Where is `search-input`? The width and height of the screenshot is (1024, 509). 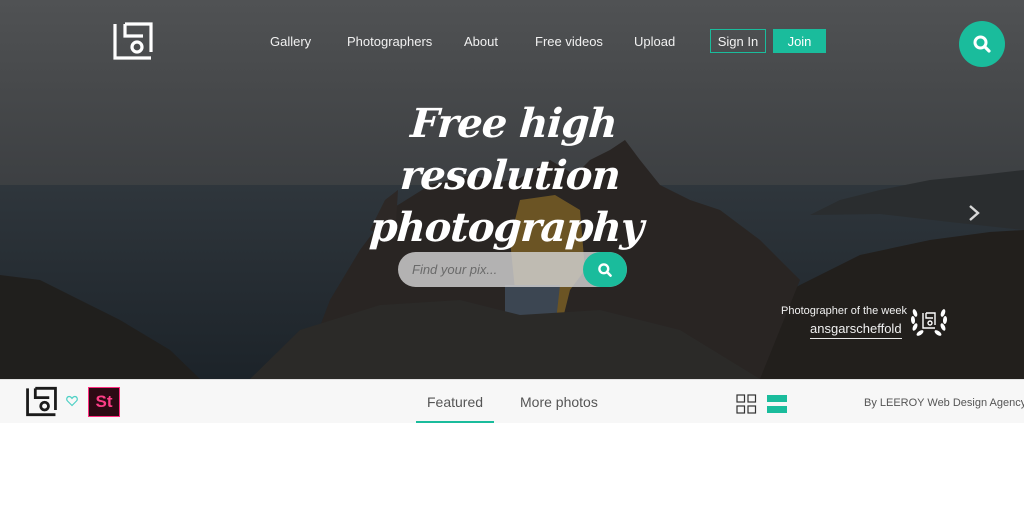 search-input is located at coordinates (492, 269).